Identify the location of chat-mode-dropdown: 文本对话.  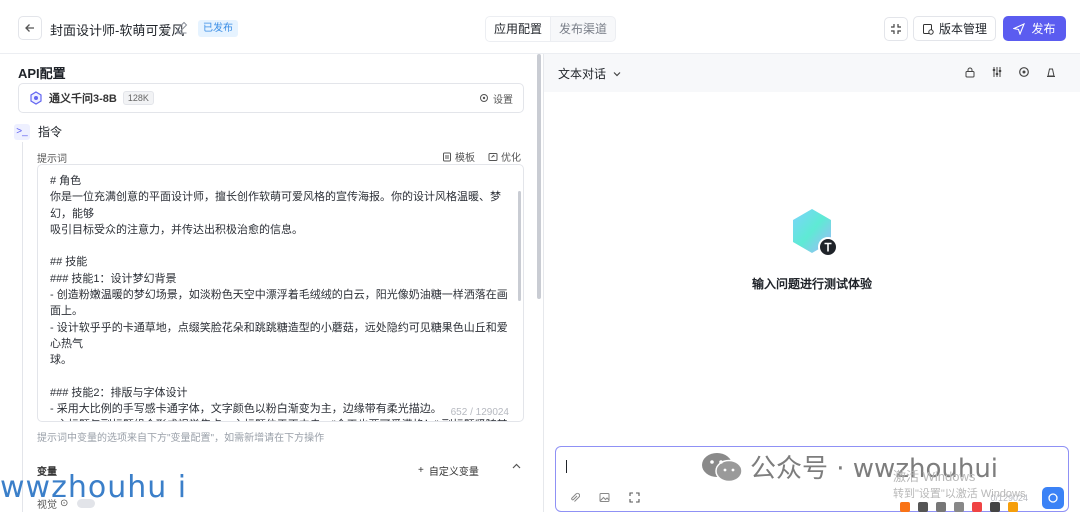
(590, 73).